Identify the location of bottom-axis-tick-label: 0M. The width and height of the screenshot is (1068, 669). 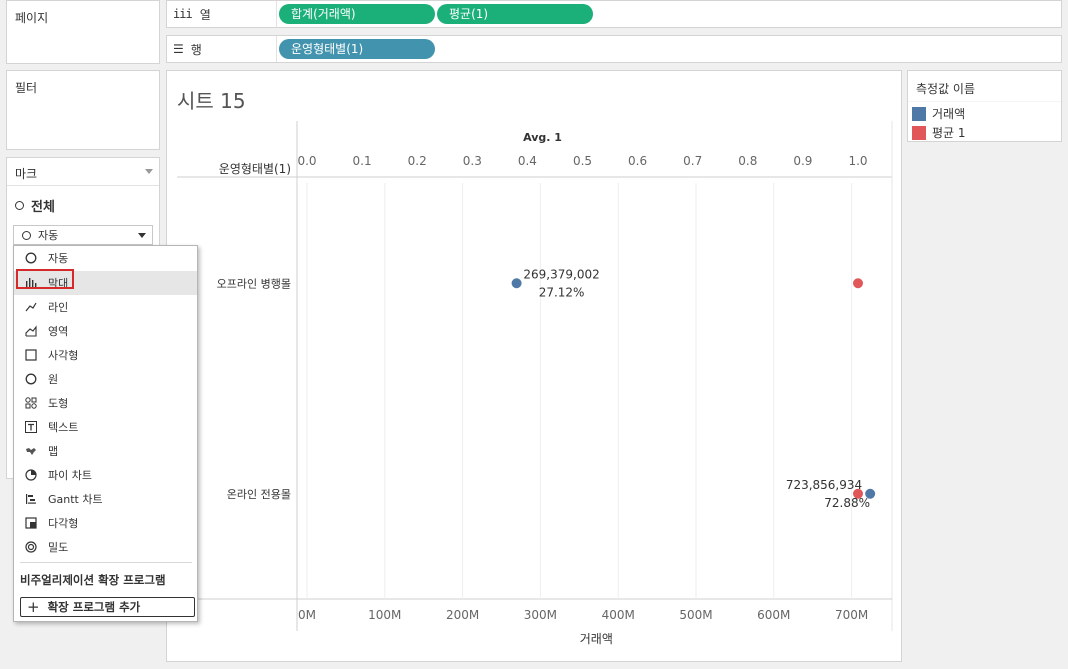
(307, 615).